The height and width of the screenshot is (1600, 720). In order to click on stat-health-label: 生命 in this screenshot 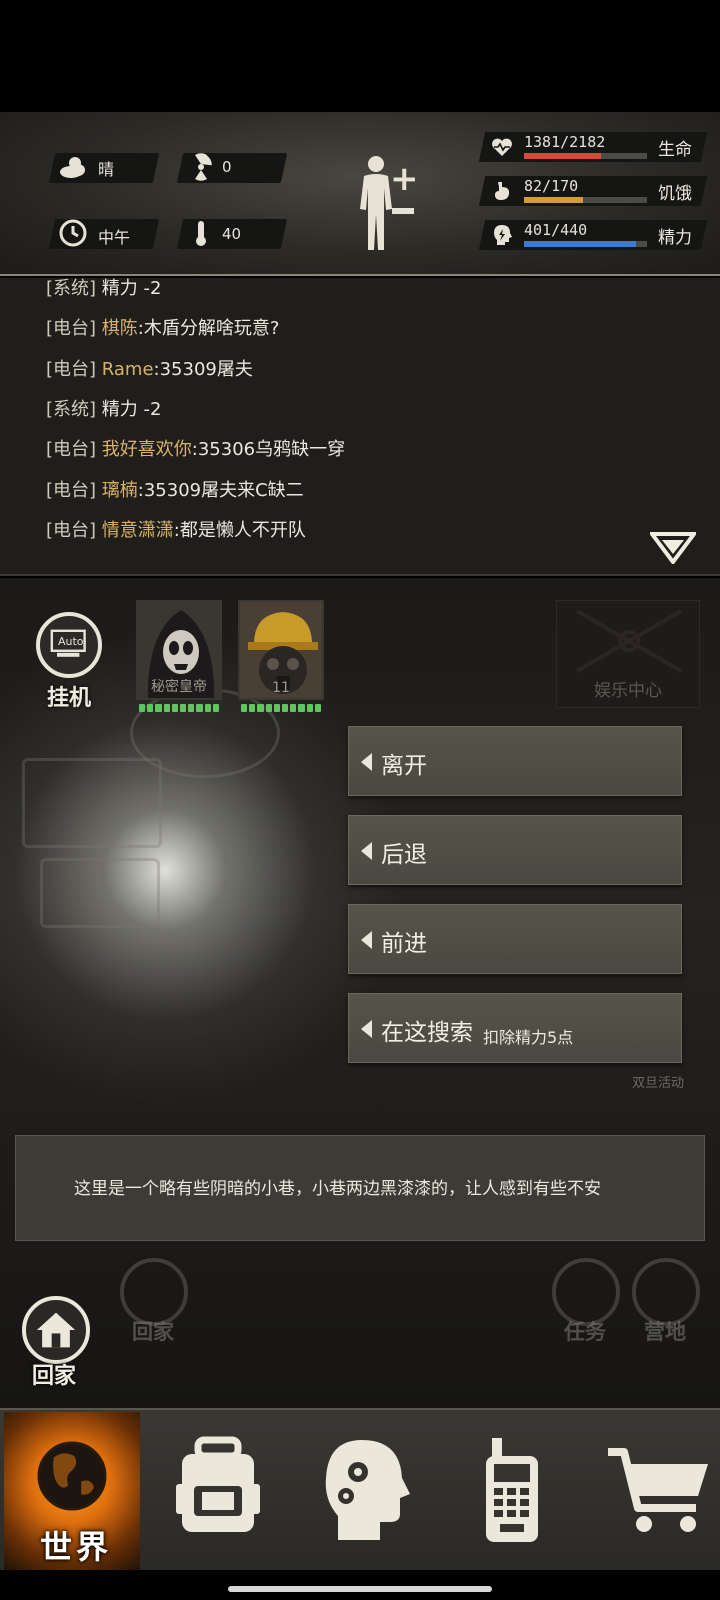, I will do `click(675, 150)`.